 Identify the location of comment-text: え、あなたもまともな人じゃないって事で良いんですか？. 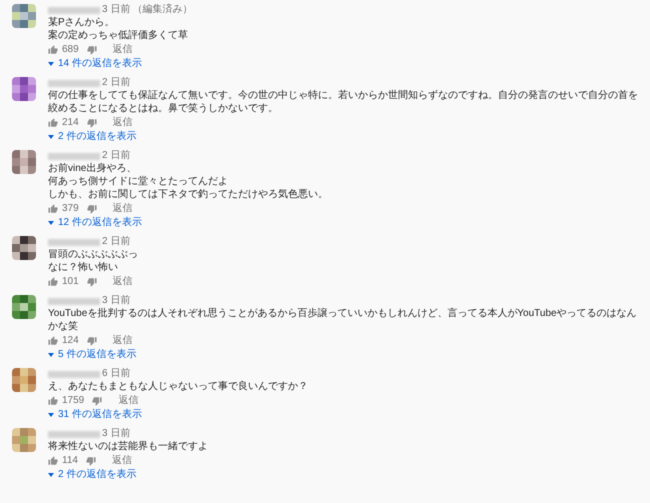
(178, 386).